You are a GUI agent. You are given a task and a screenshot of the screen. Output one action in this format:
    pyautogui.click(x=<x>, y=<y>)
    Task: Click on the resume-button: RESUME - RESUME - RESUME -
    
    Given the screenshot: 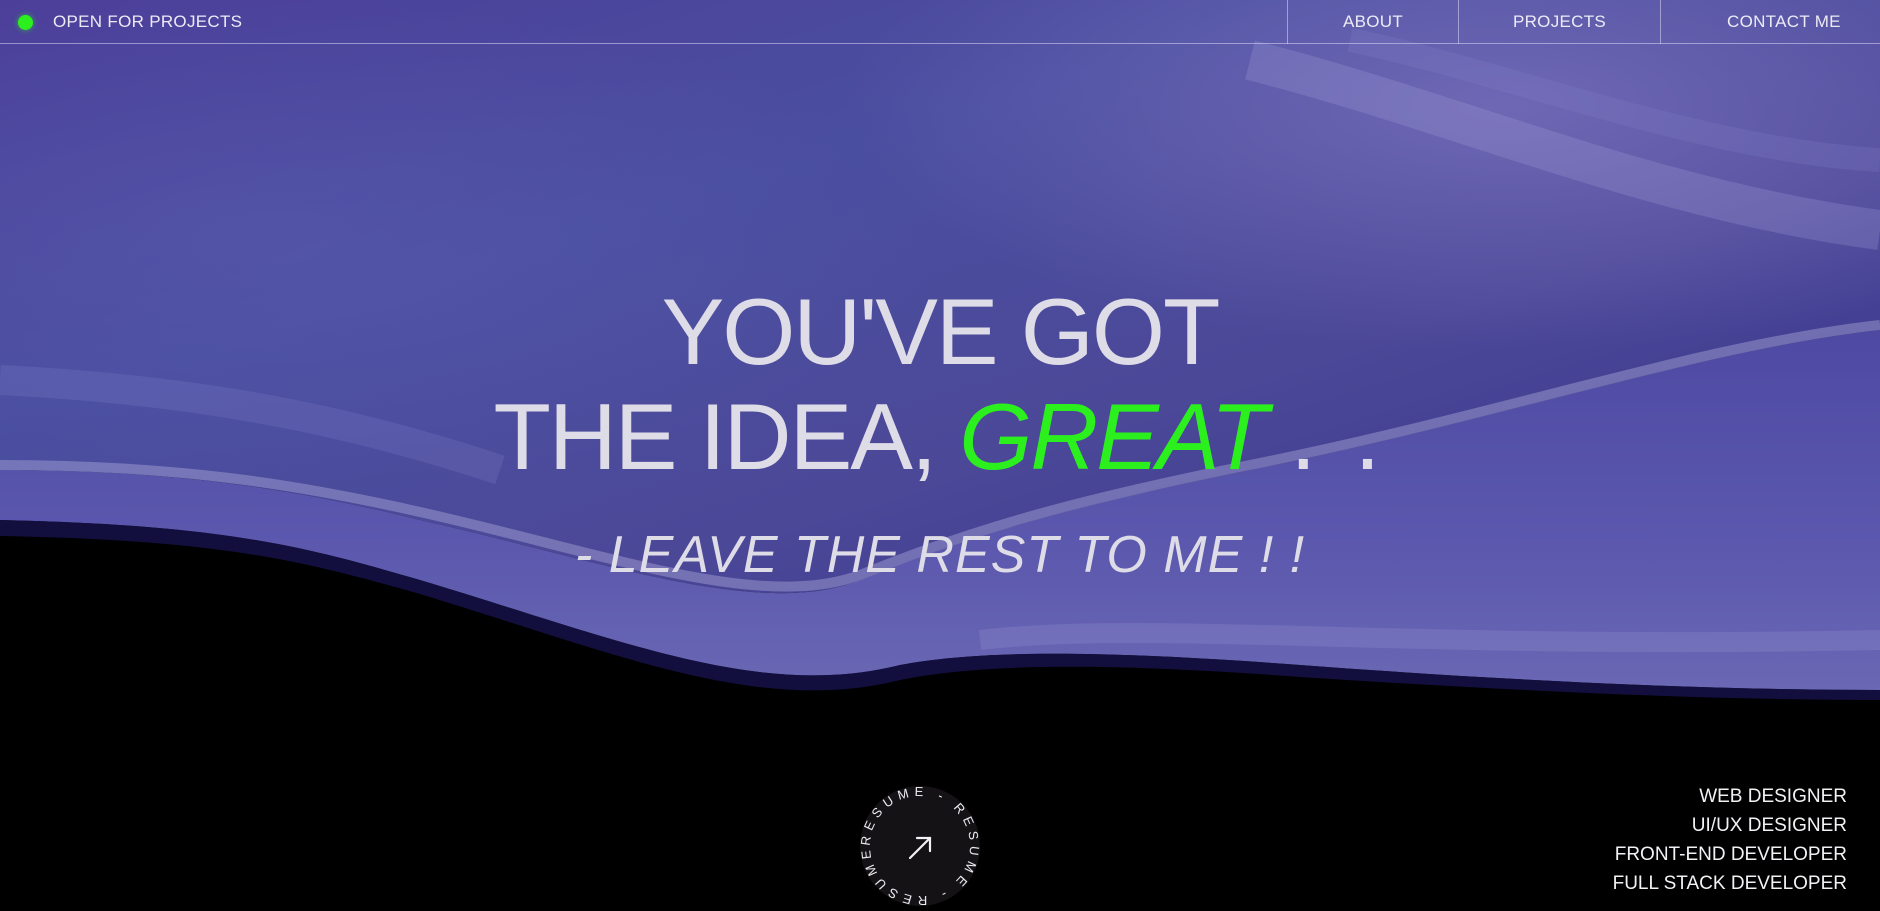 What is the action you would take?
    pyautogui.click(x=920, y=846)
    